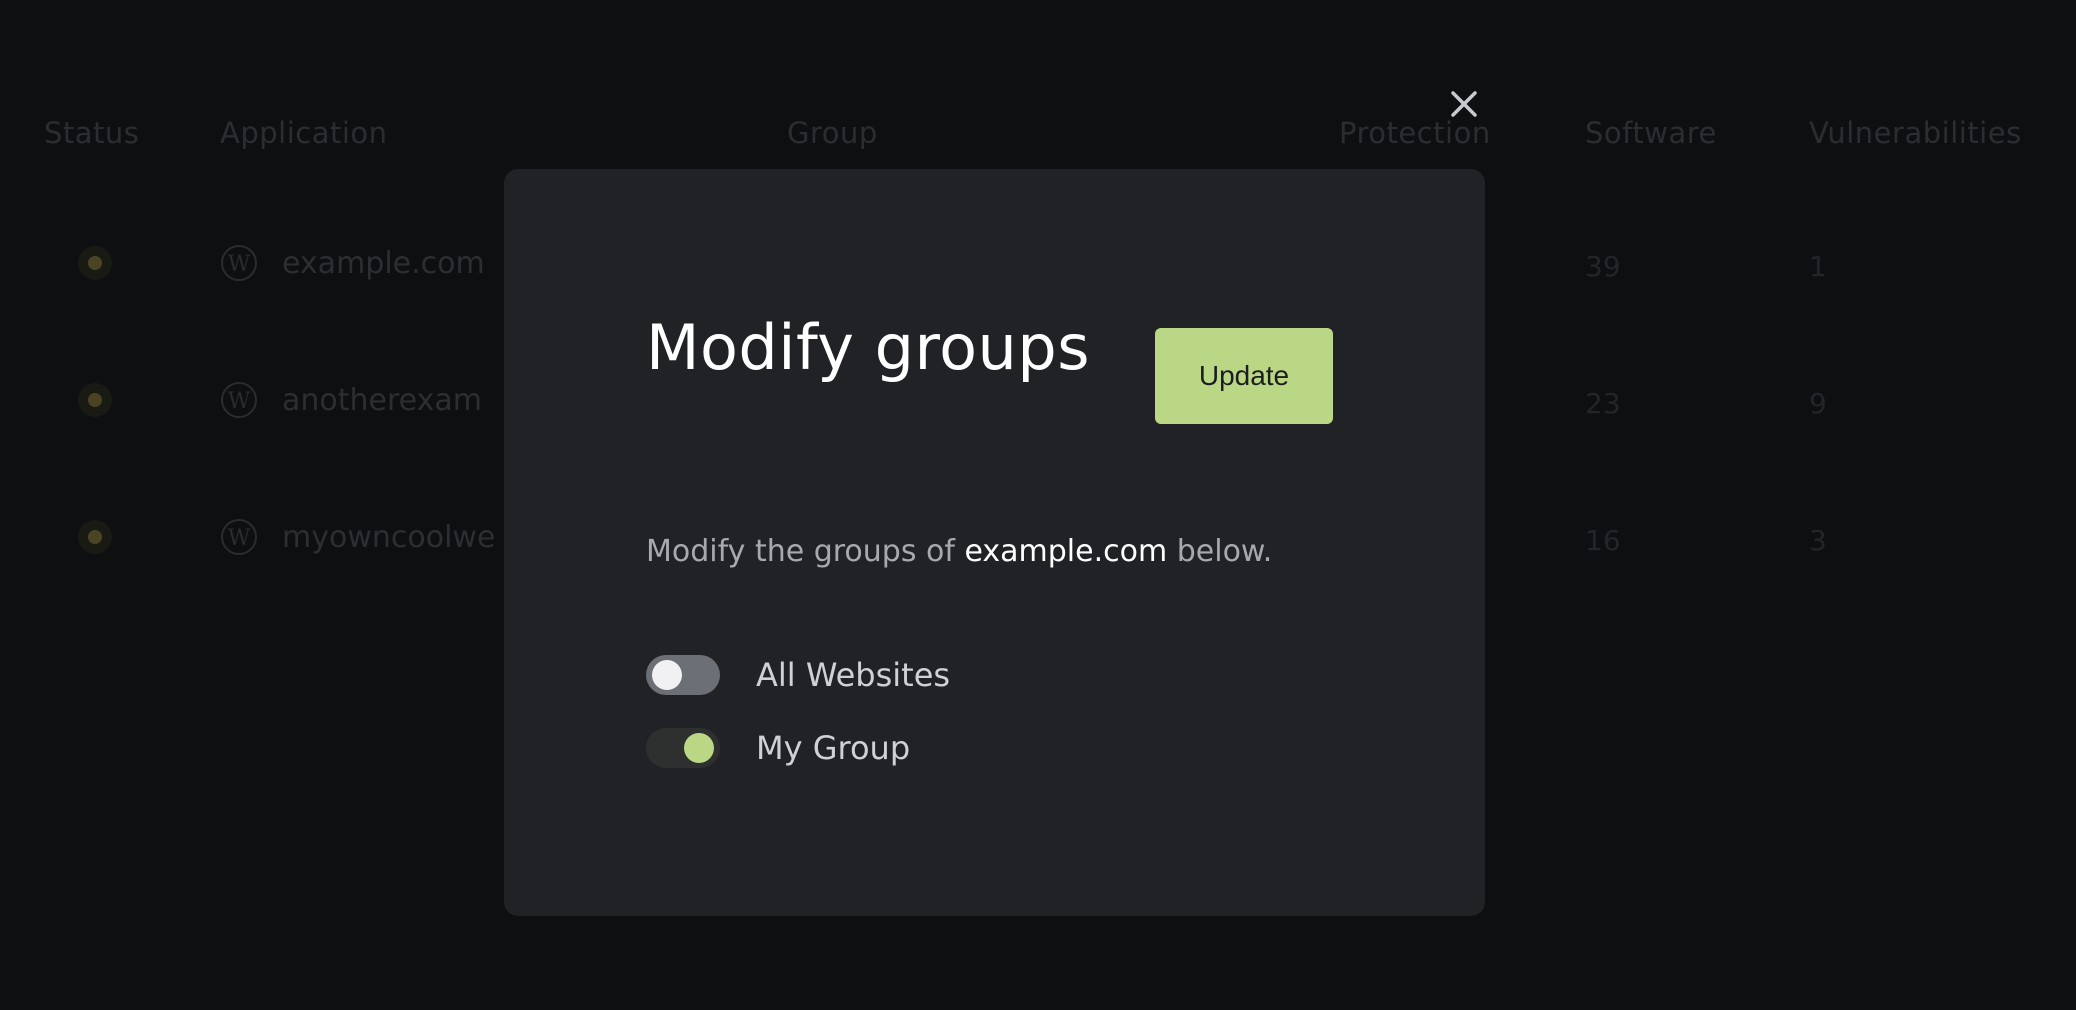 The image size is (2076, 1010). I want to click on my-group-toggle, so click(683, 748).